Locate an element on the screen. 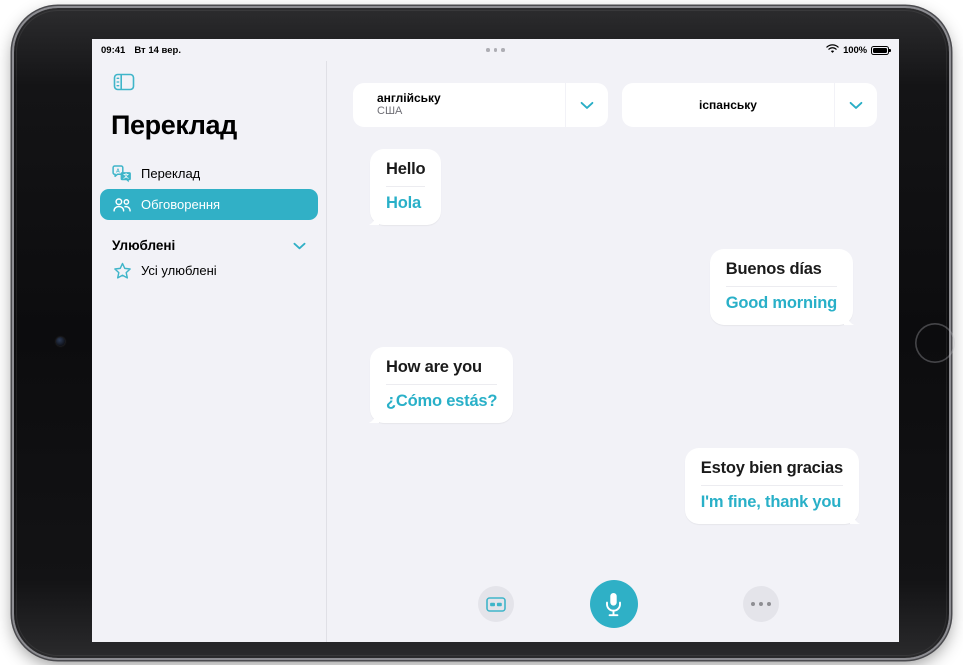 The height and width of the screenshot is (665, 963). sidebar-item-label: Усі улюблені is located at coordinates (179, 270).